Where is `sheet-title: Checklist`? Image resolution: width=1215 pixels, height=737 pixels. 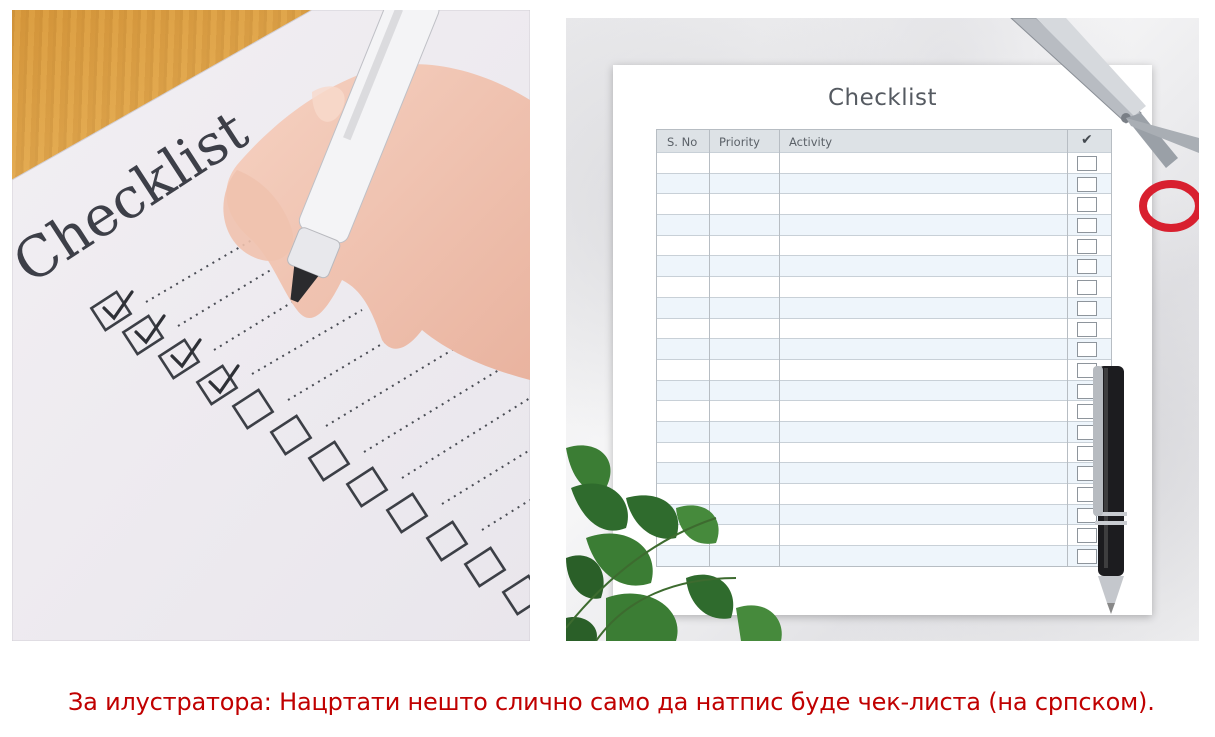 sheet-title: Checklist is located at coordinates (882, 98).